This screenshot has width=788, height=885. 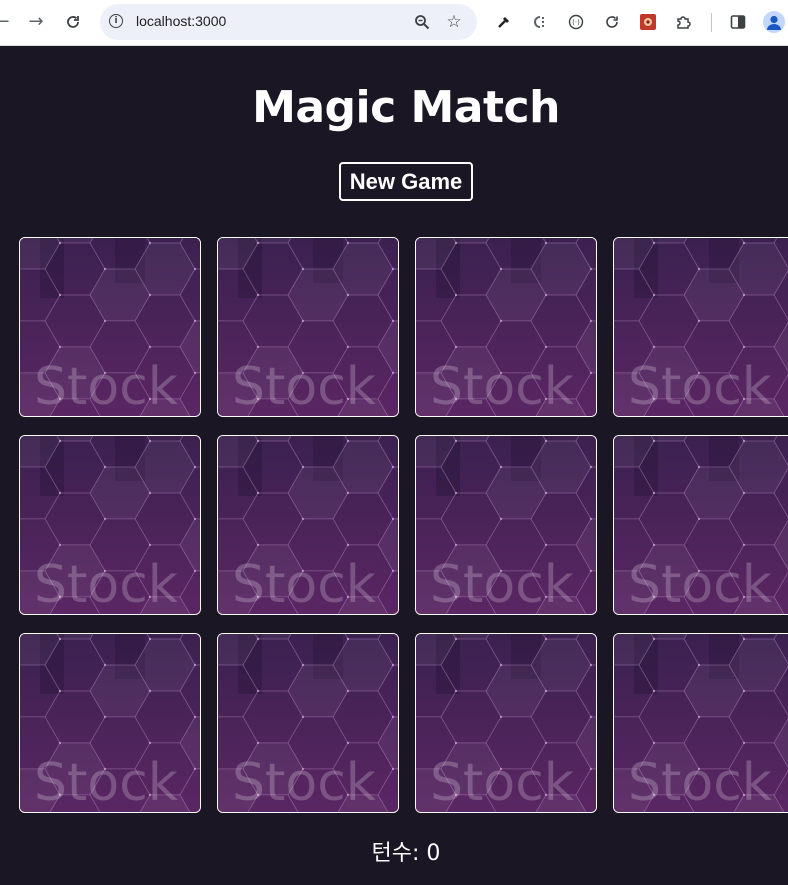 What do you see at coordinates (711, 22) in the screenshot?
I see `toolbar-divider` at bounding box center [711, 22].